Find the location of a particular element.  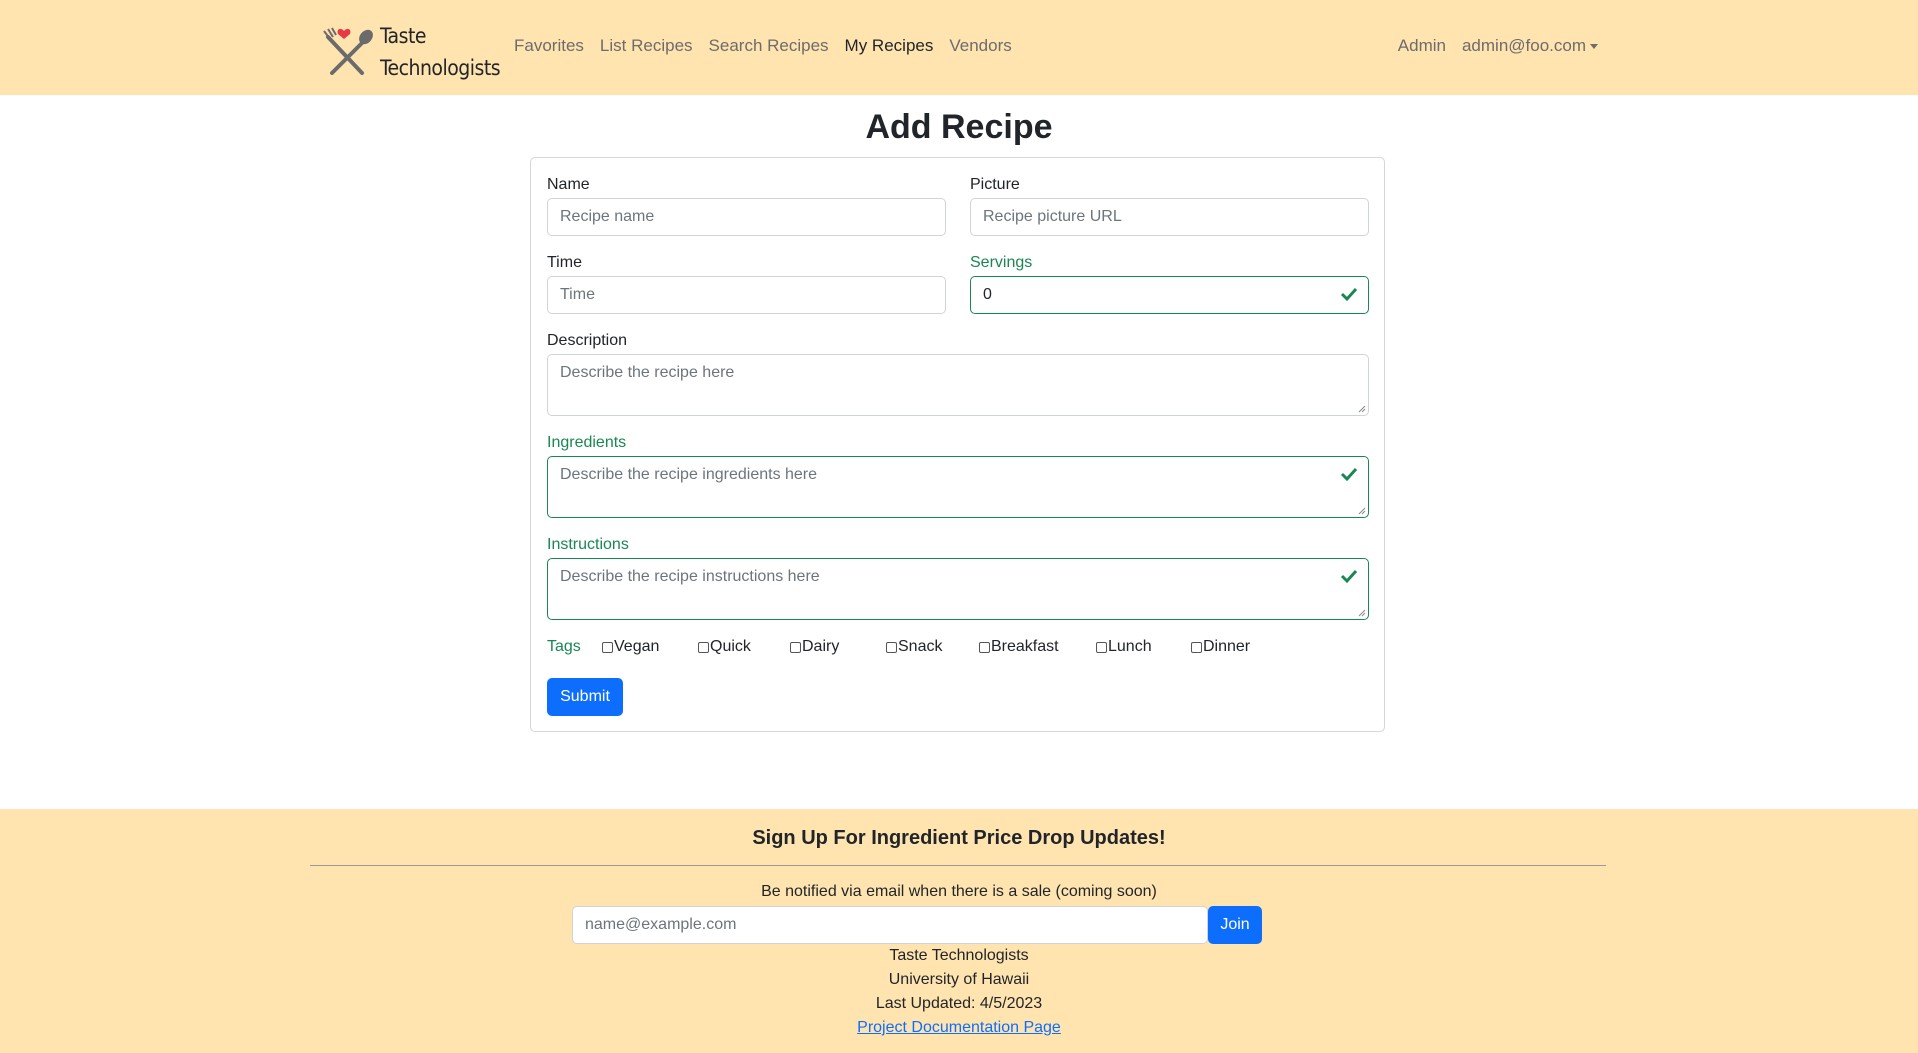

time-label: Time is located at coordinates (564, 262).